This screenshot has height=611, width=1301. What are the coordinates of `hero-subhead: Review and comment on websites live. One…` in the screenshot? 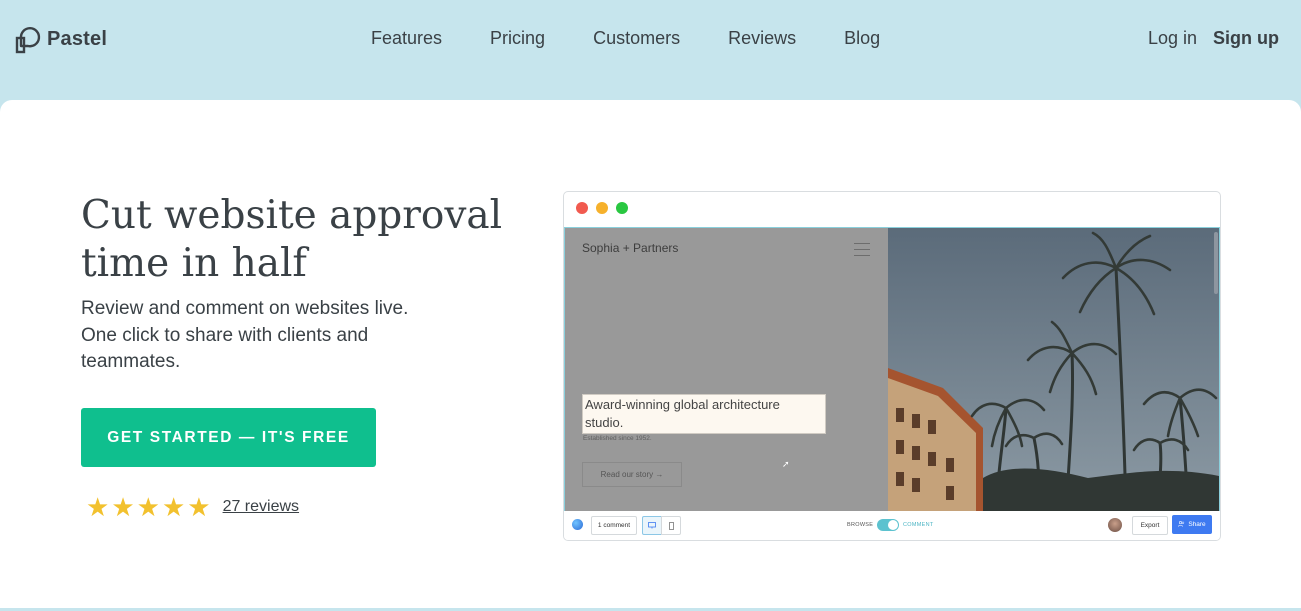 It's located at (245, 335).